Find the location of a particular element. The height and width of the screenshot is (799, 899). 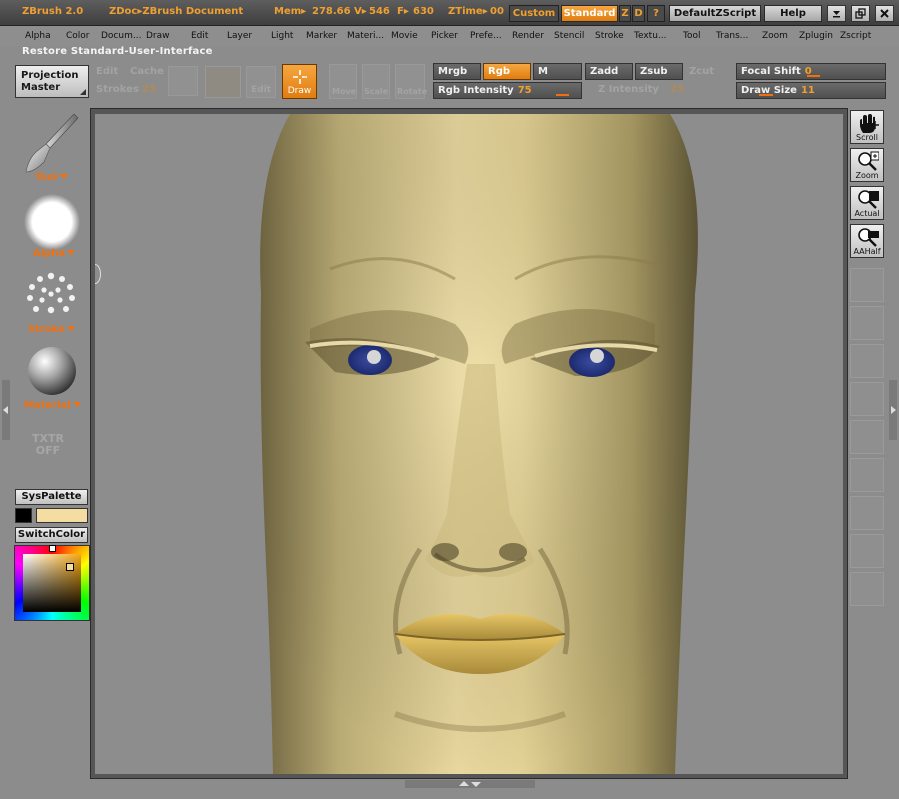

stroke-selector: Stroke is located at coordinates (51, 329).